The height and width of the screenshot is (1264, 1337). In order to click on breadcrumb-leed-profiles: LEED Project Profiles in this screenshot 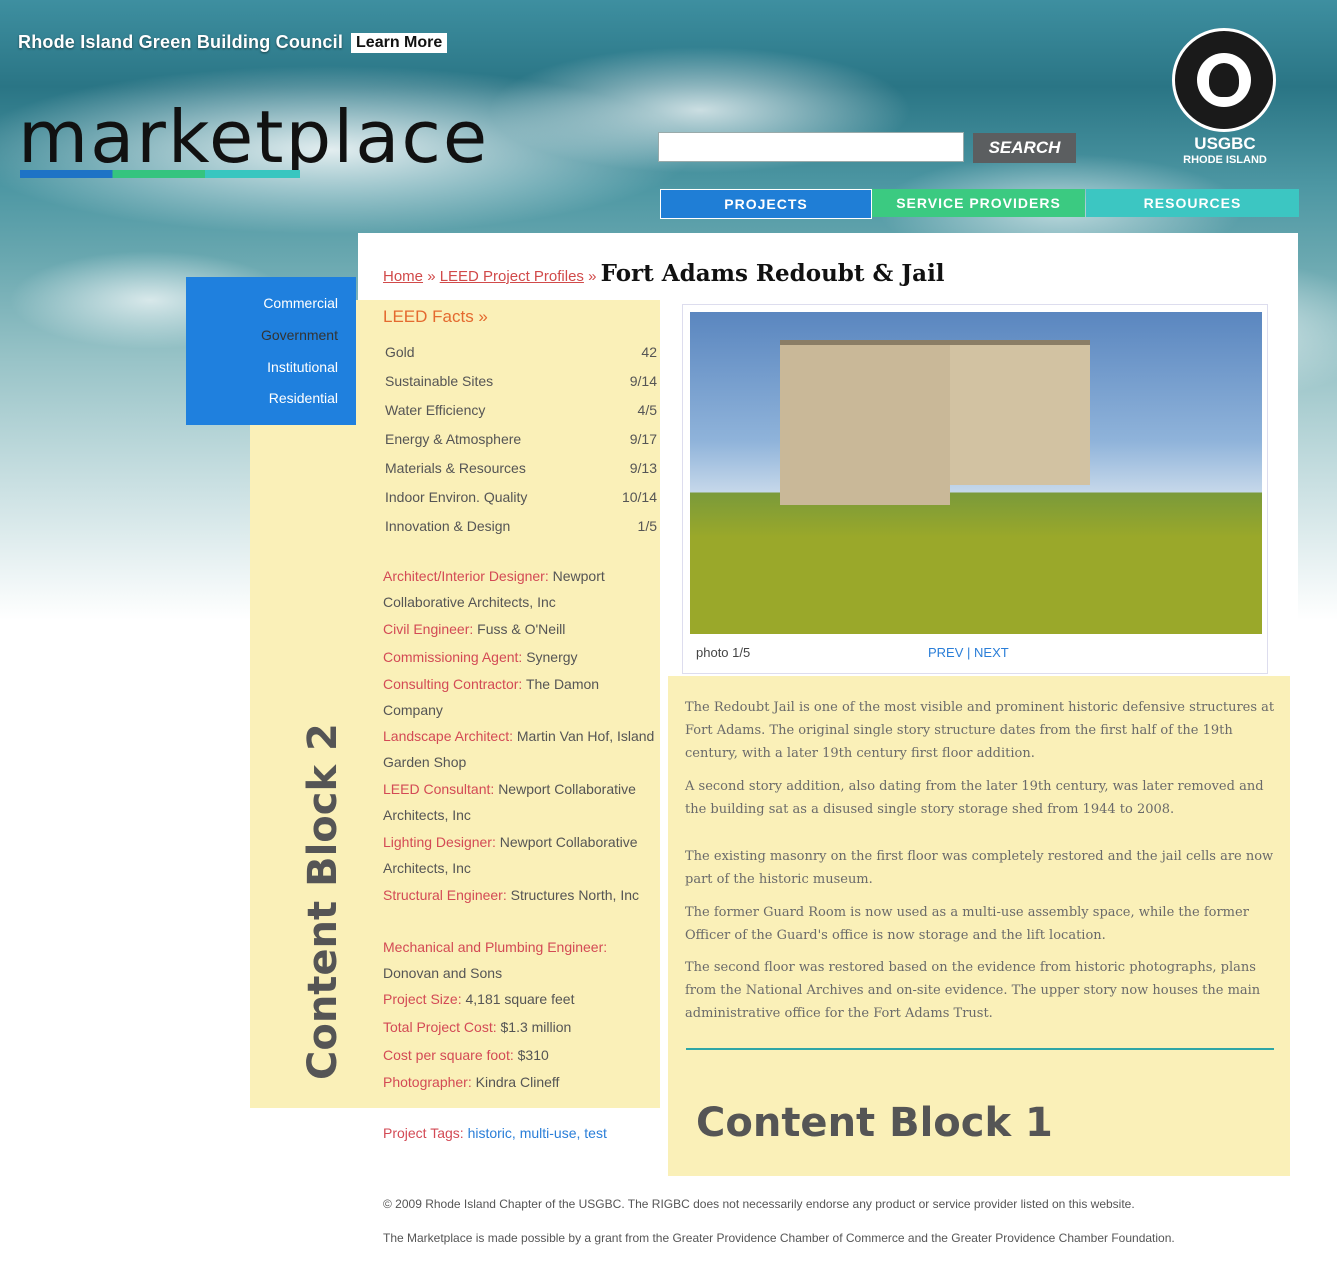, I will do `click(512, 276)`.